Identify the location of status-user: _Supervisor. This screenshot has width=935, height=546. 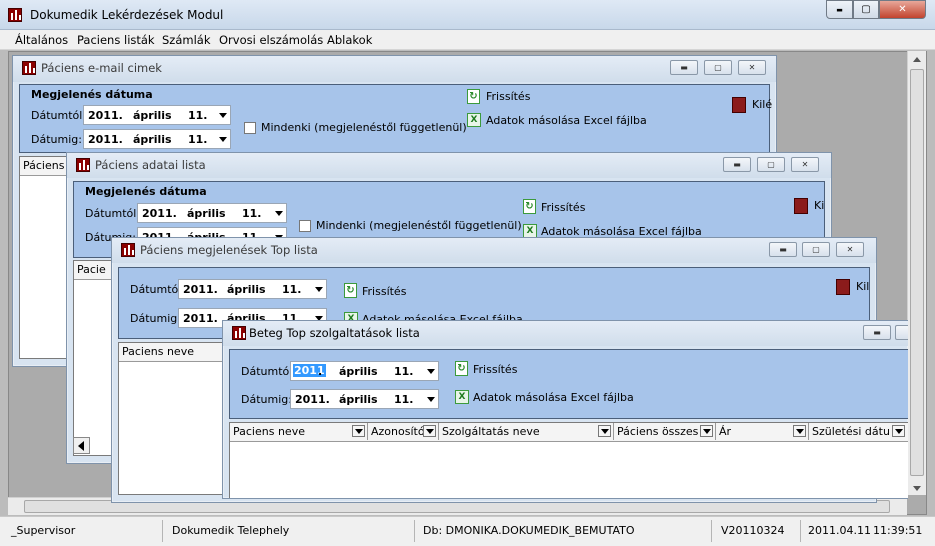
(43, 530).